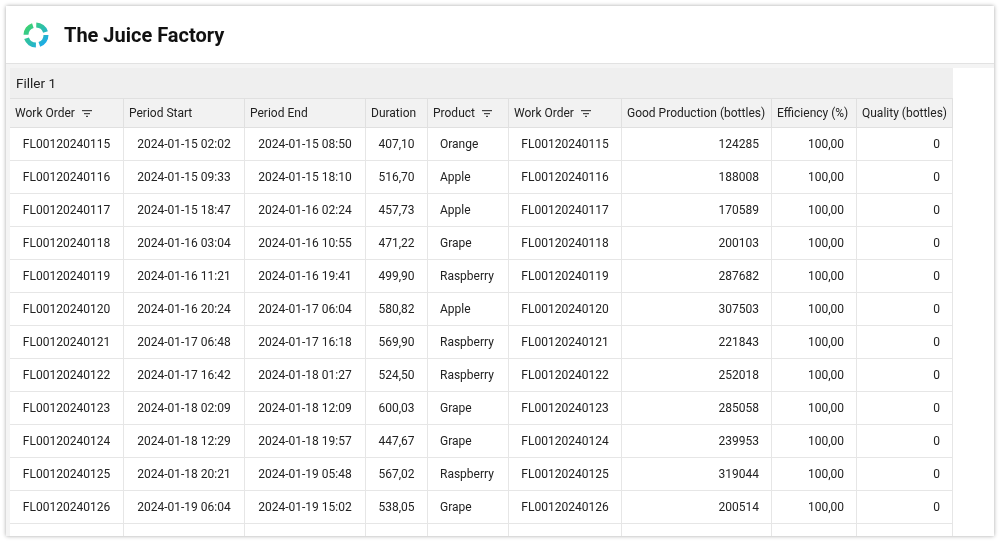 The image size is (1001, 542). I want to click on table-cell: 124285, so click(697, 144).